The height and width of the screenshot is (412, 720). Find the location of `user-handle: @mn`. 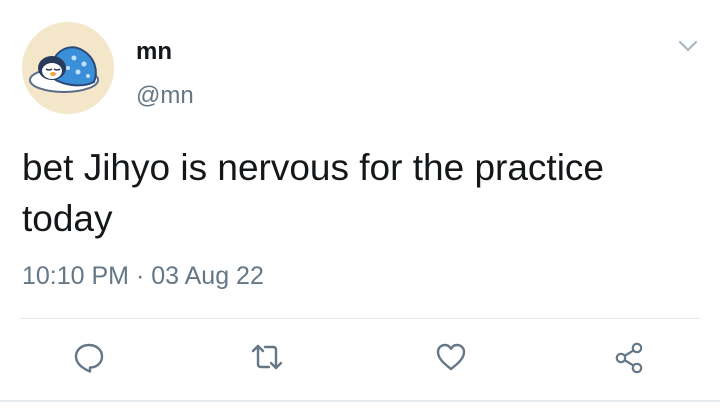

user-handle: @mn is located at coordinates (165, 96).